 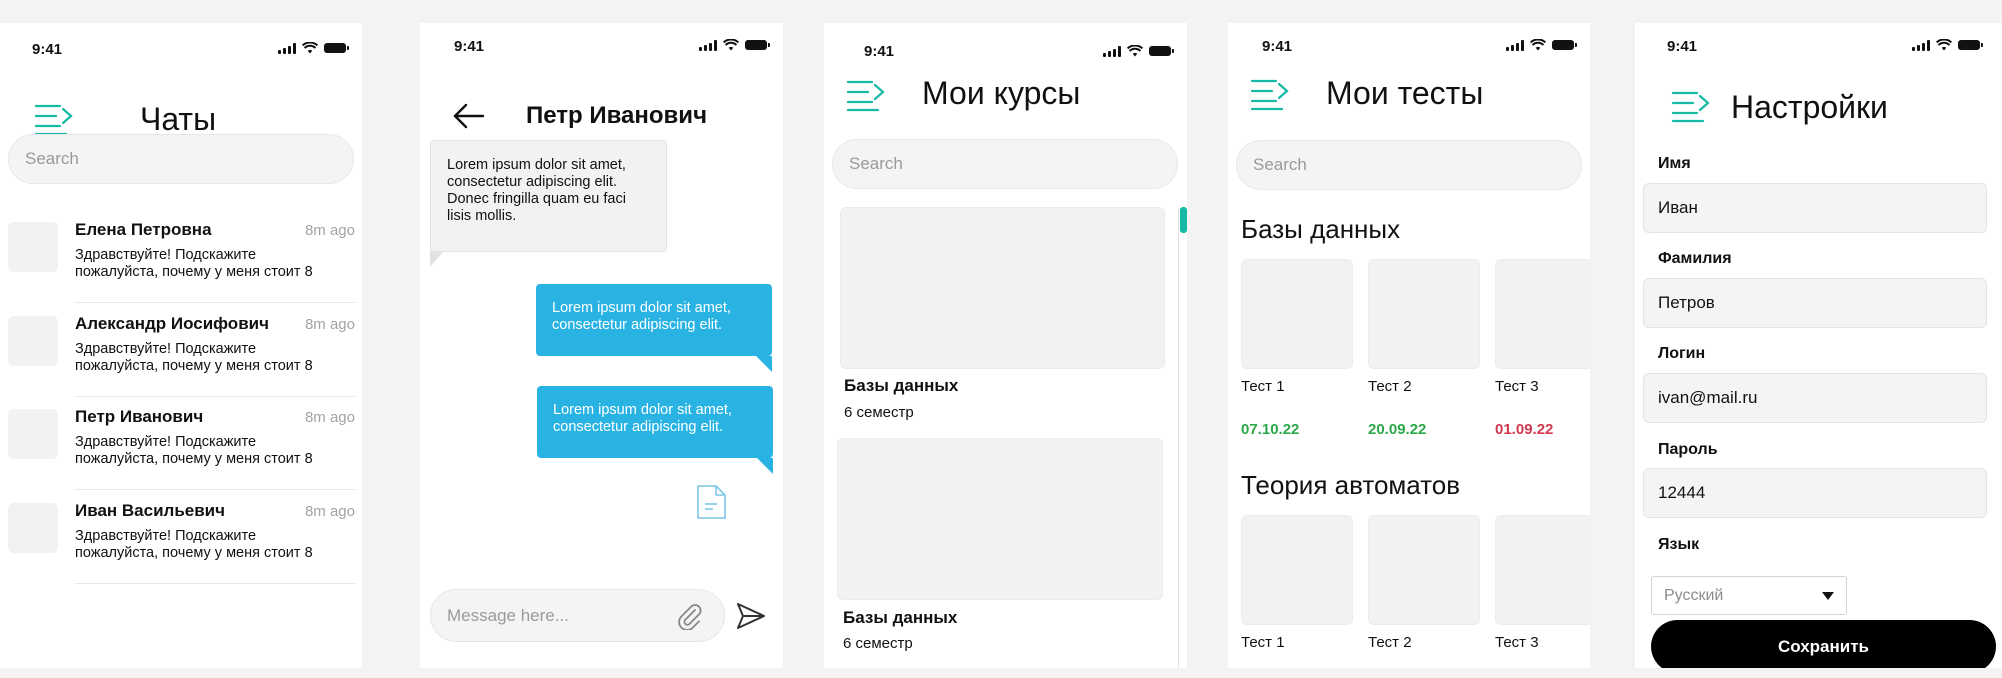 What do you see at coordinates (1397, 429) in the screenshot?
I see `test-date: 20.09.22` at bounding box center [1397, 429].